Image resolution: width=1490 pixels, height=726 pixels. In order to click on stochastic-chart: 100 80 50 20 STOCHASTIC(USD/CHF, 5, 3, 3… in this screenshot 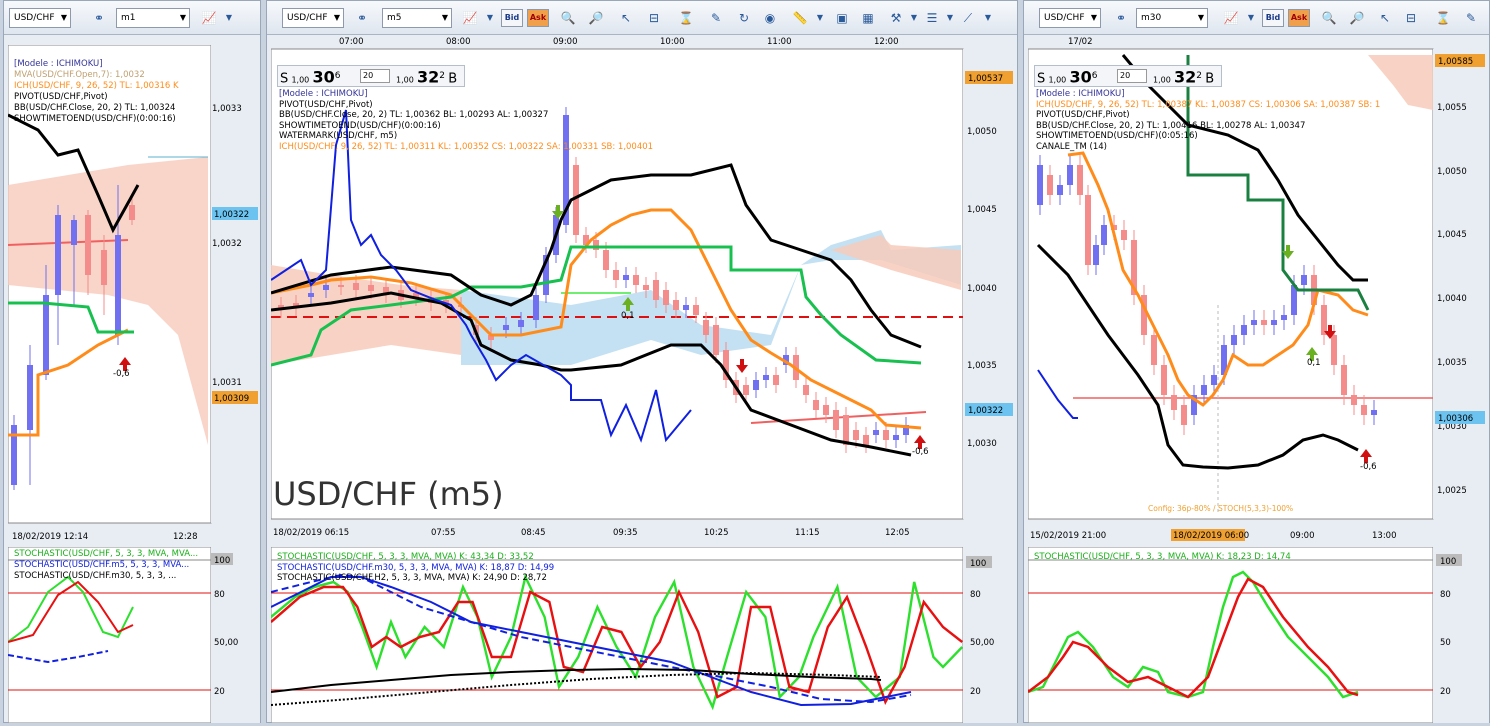, I will do `click(1258, 635)`.